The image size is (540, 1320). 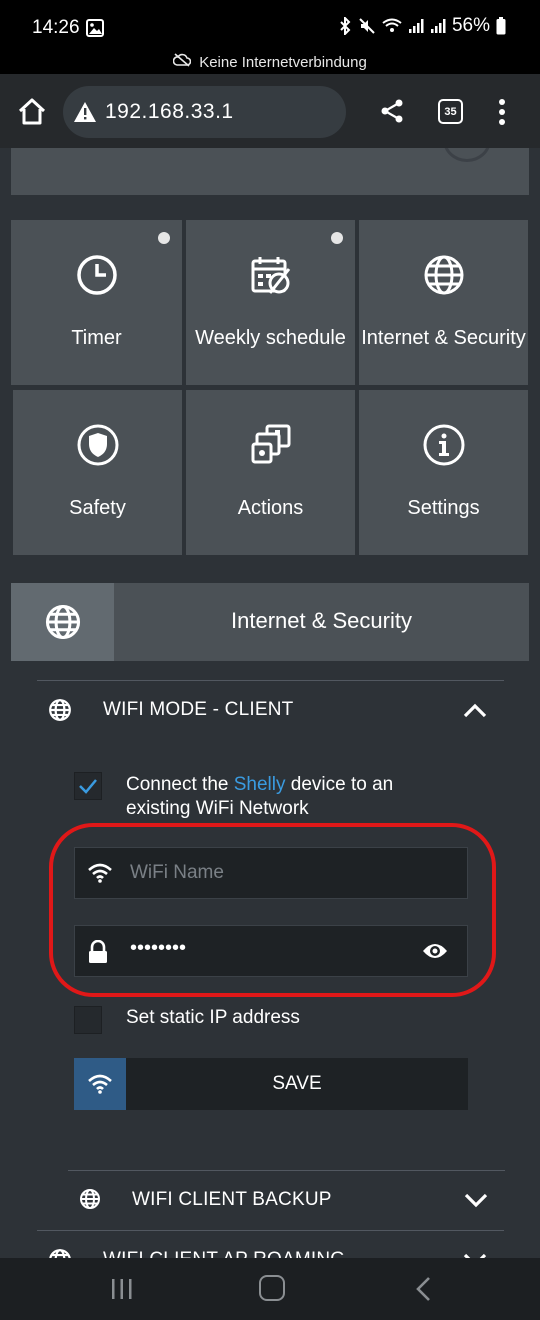 I want to click on tile-label: Timer, so click(x=96, y=338).